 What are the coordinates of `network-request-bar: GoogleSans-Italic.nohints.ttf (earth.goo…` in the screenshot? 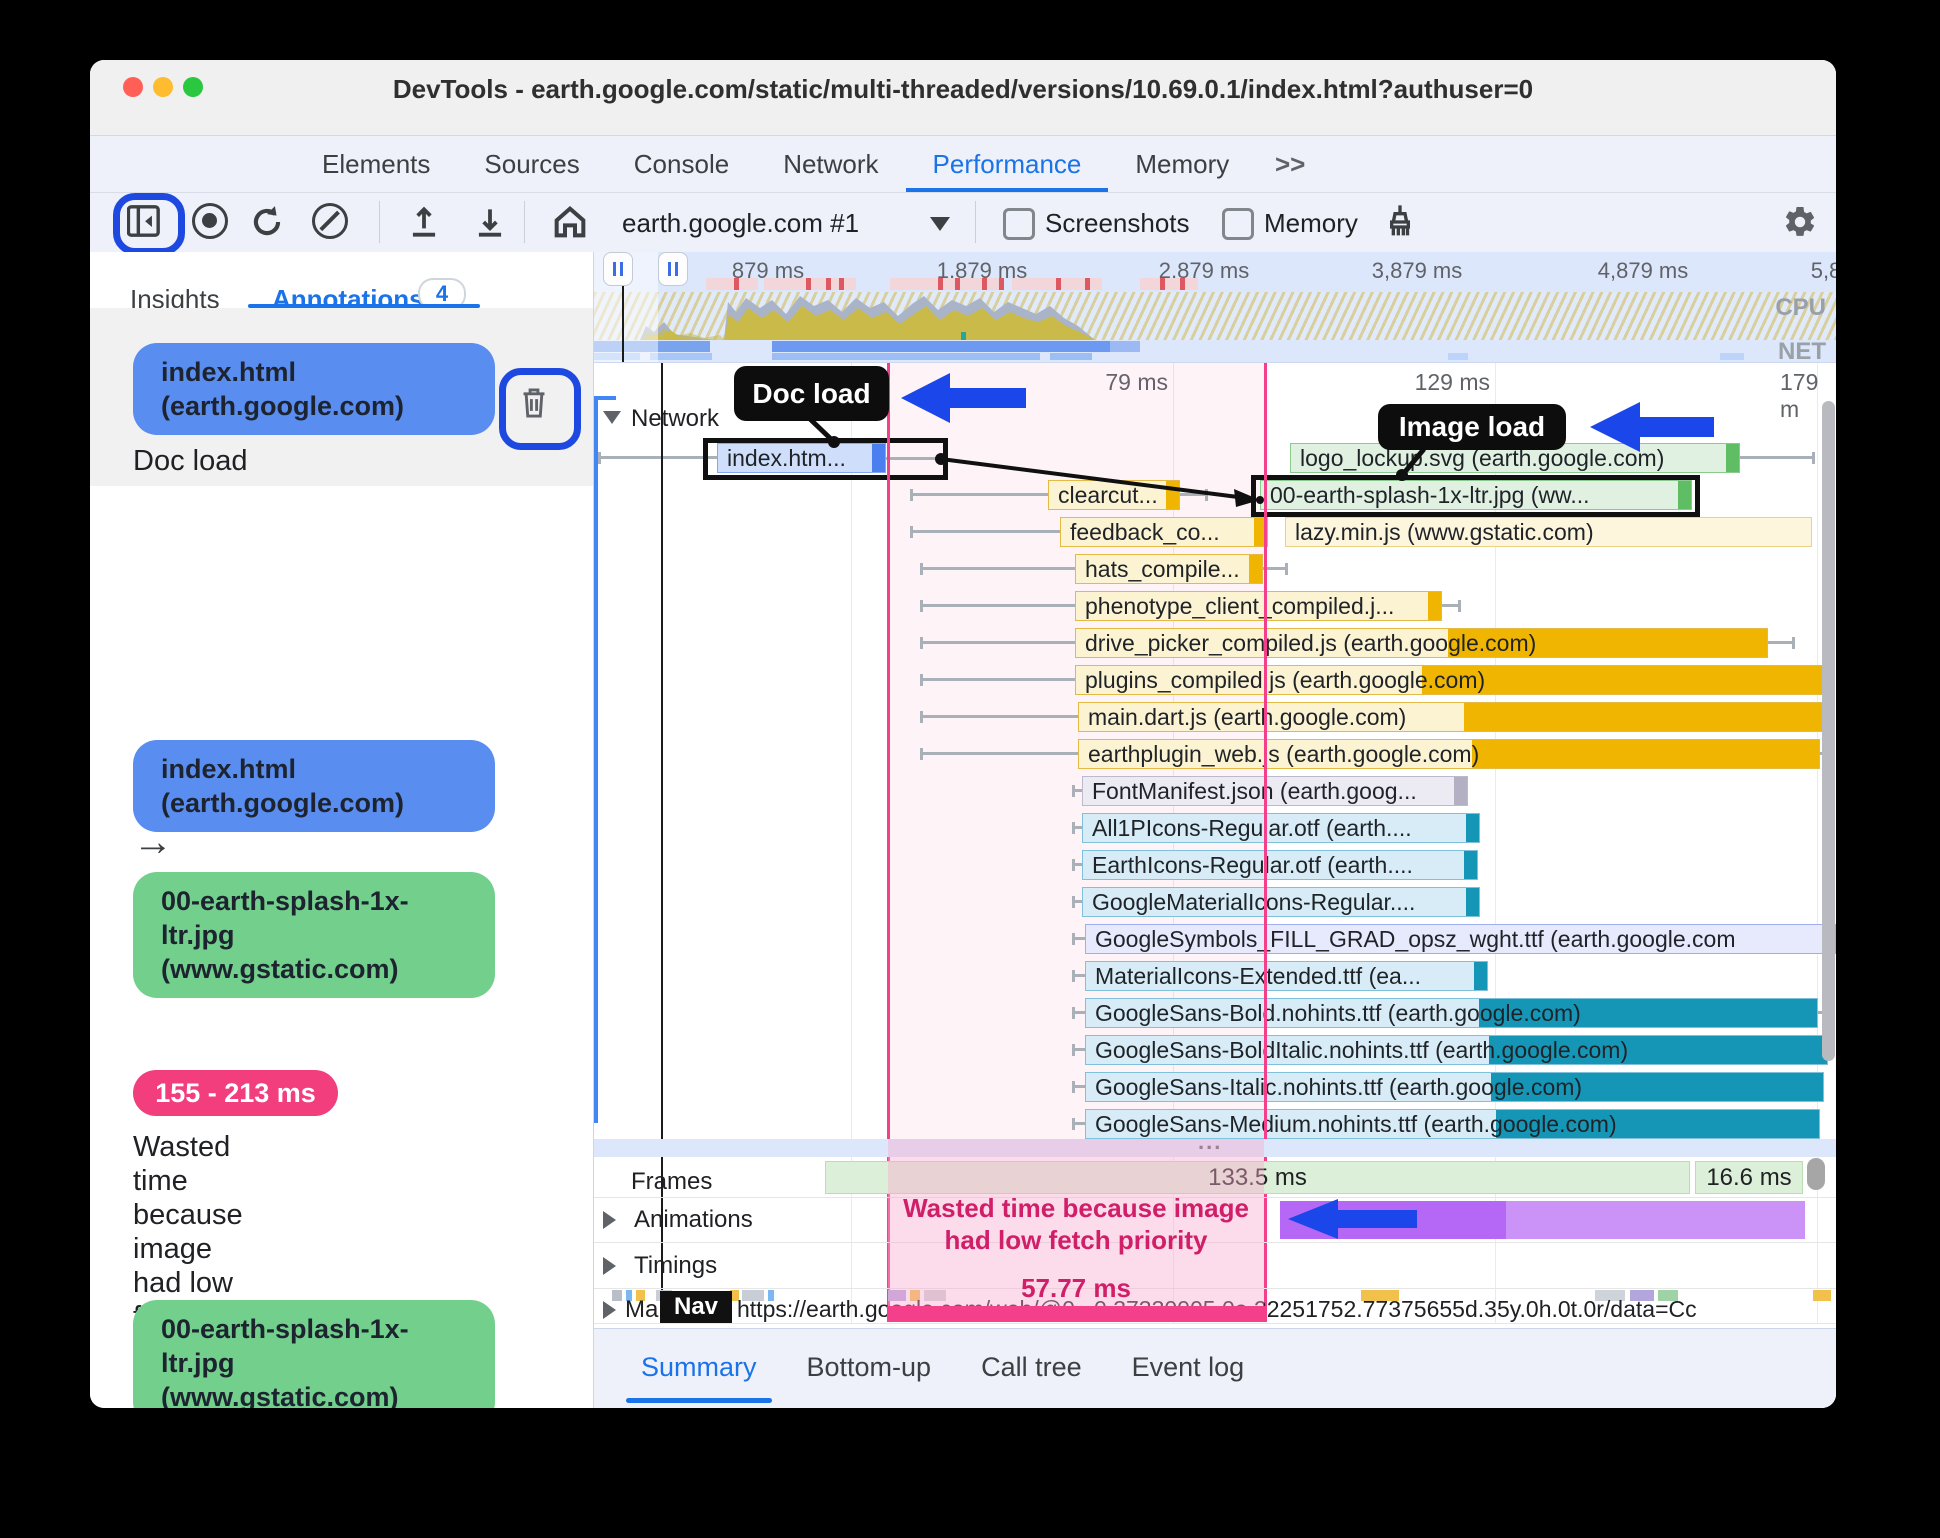 It's located at (1454, 1087).